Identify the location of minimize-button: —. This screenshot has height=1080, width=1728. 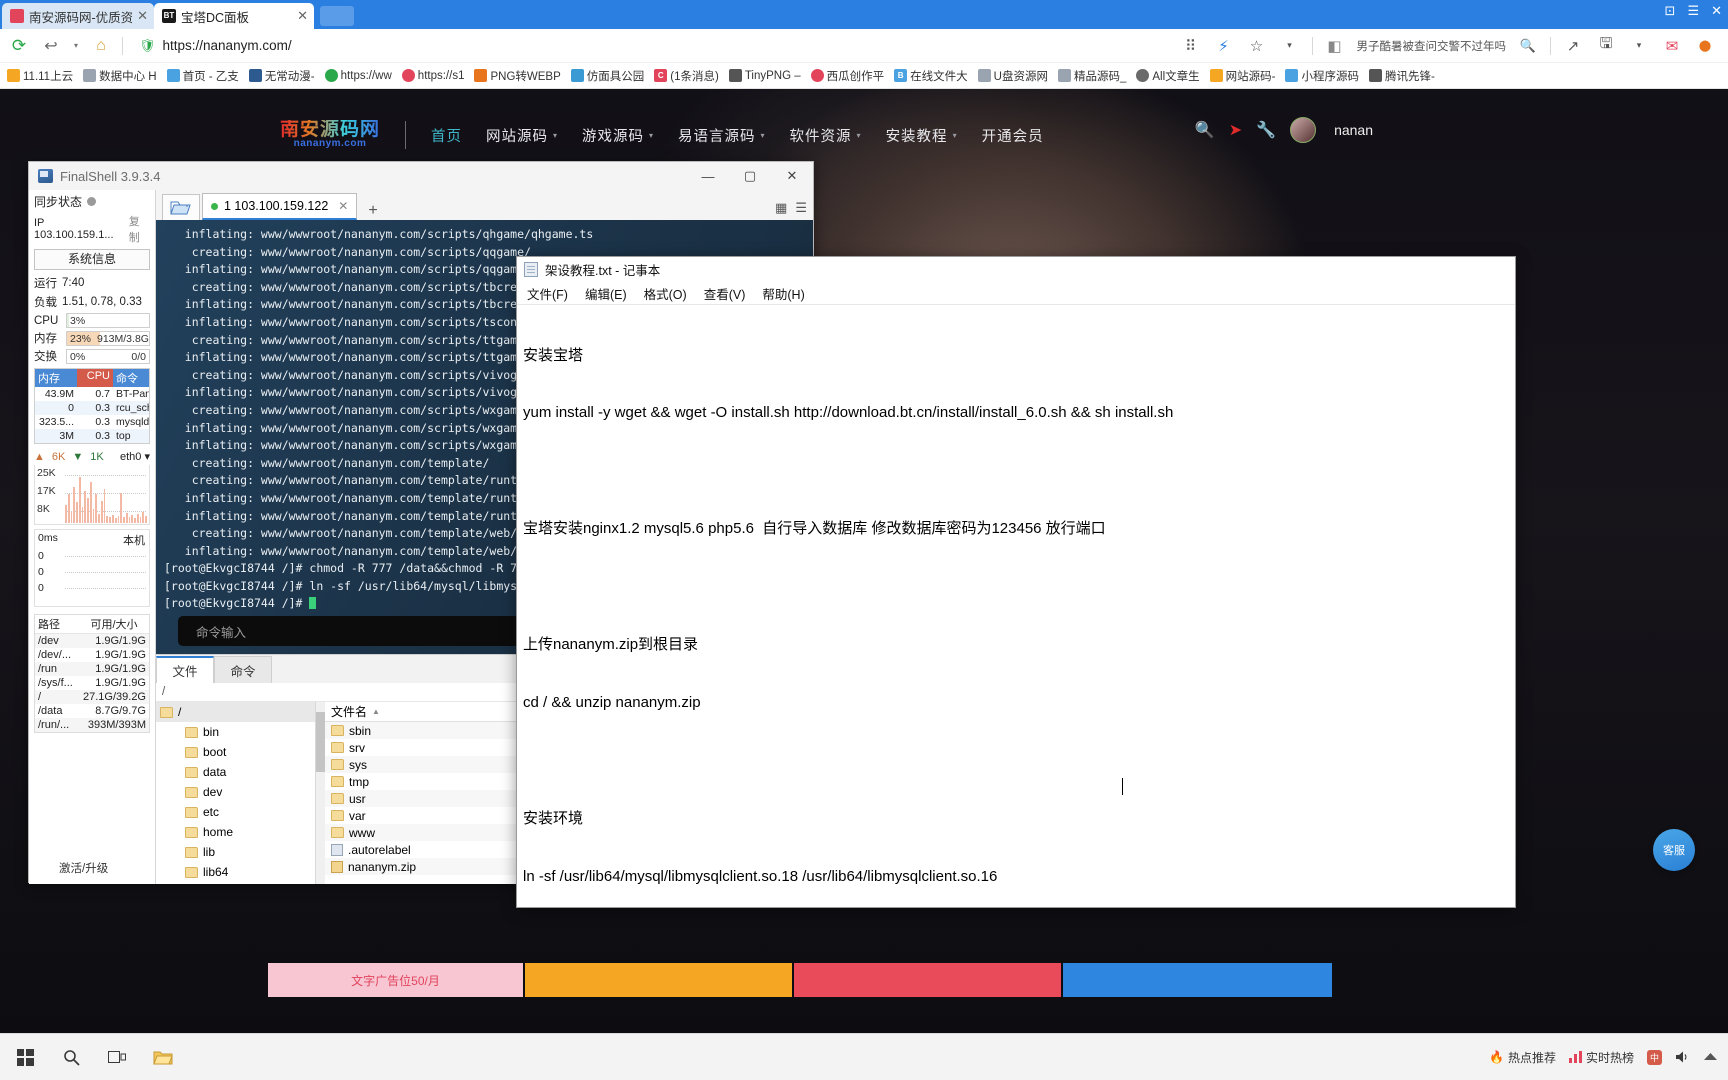
(708, 176).